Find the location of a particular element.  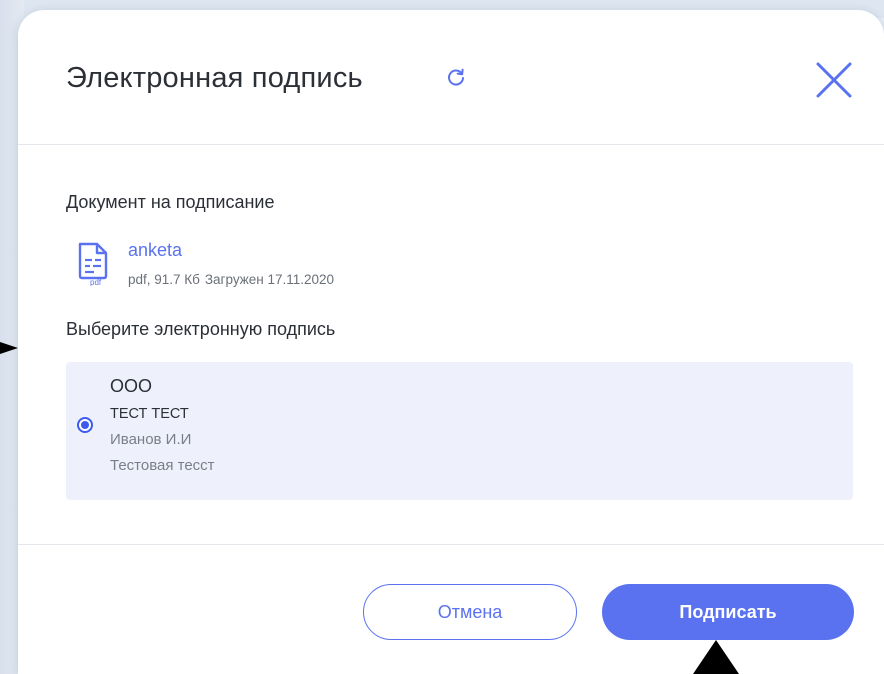

document-section-label: Документ на подписание is located at coordinates (170, 202).